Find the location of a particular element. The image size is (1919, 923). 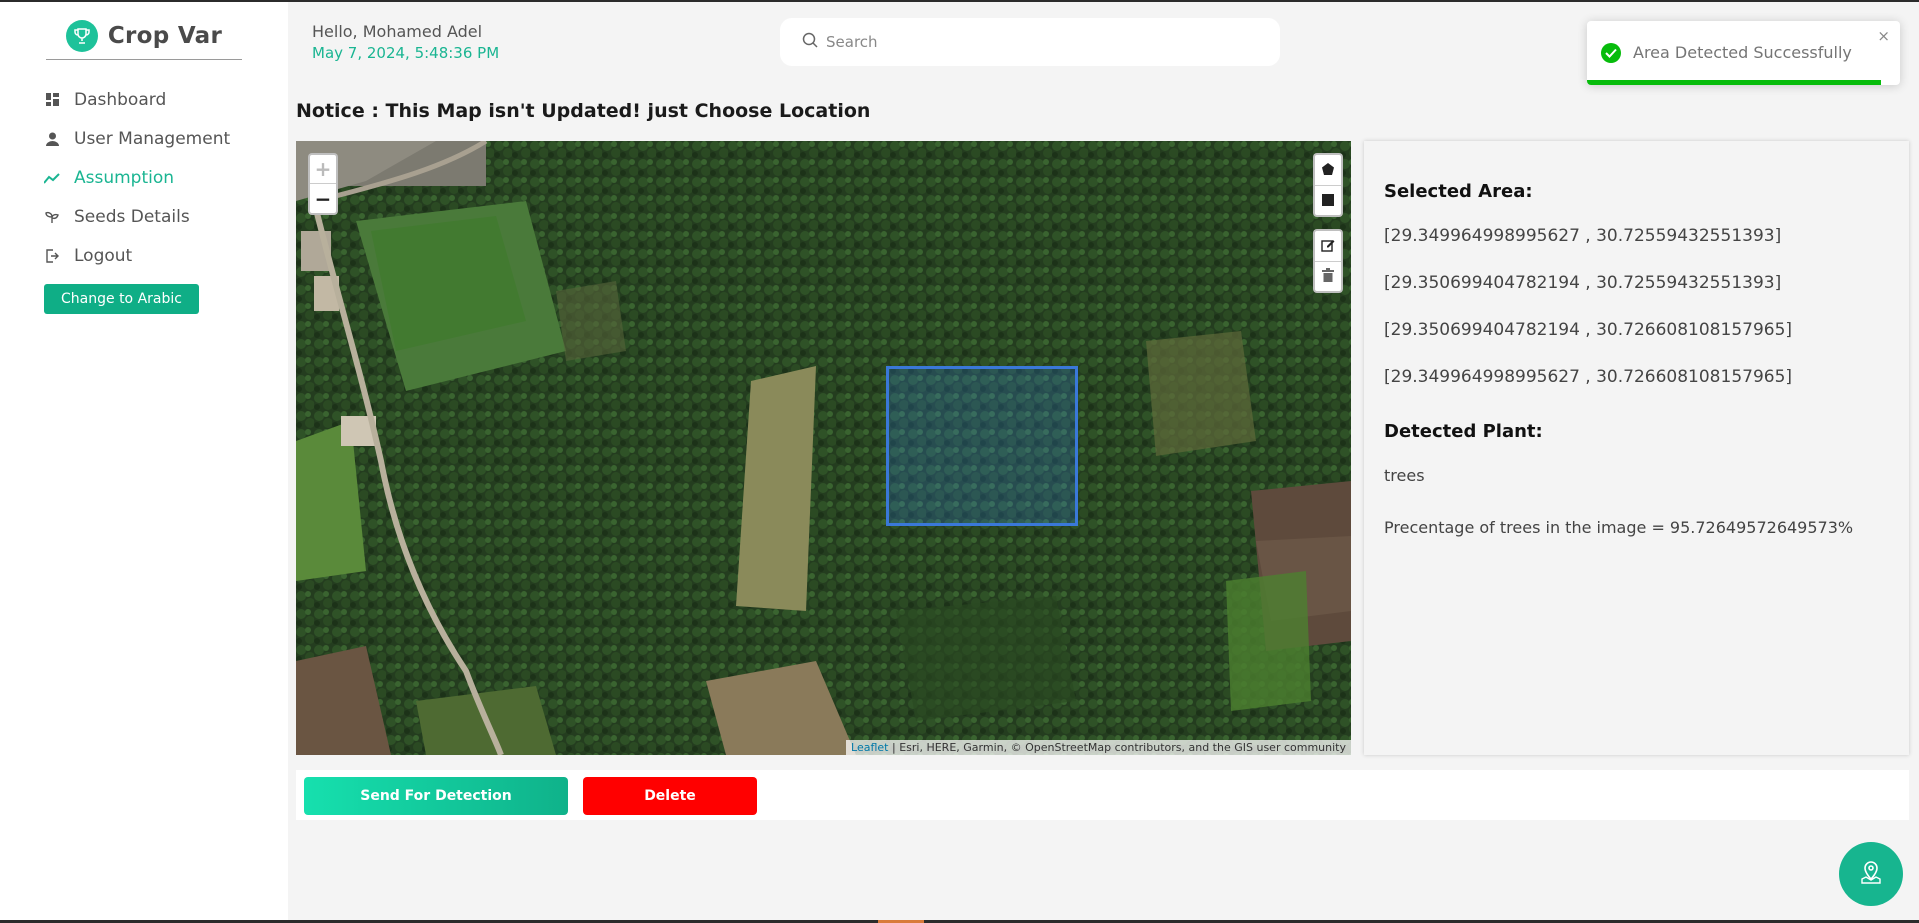

rectangle-icon is located at coordinates (1328, 200).